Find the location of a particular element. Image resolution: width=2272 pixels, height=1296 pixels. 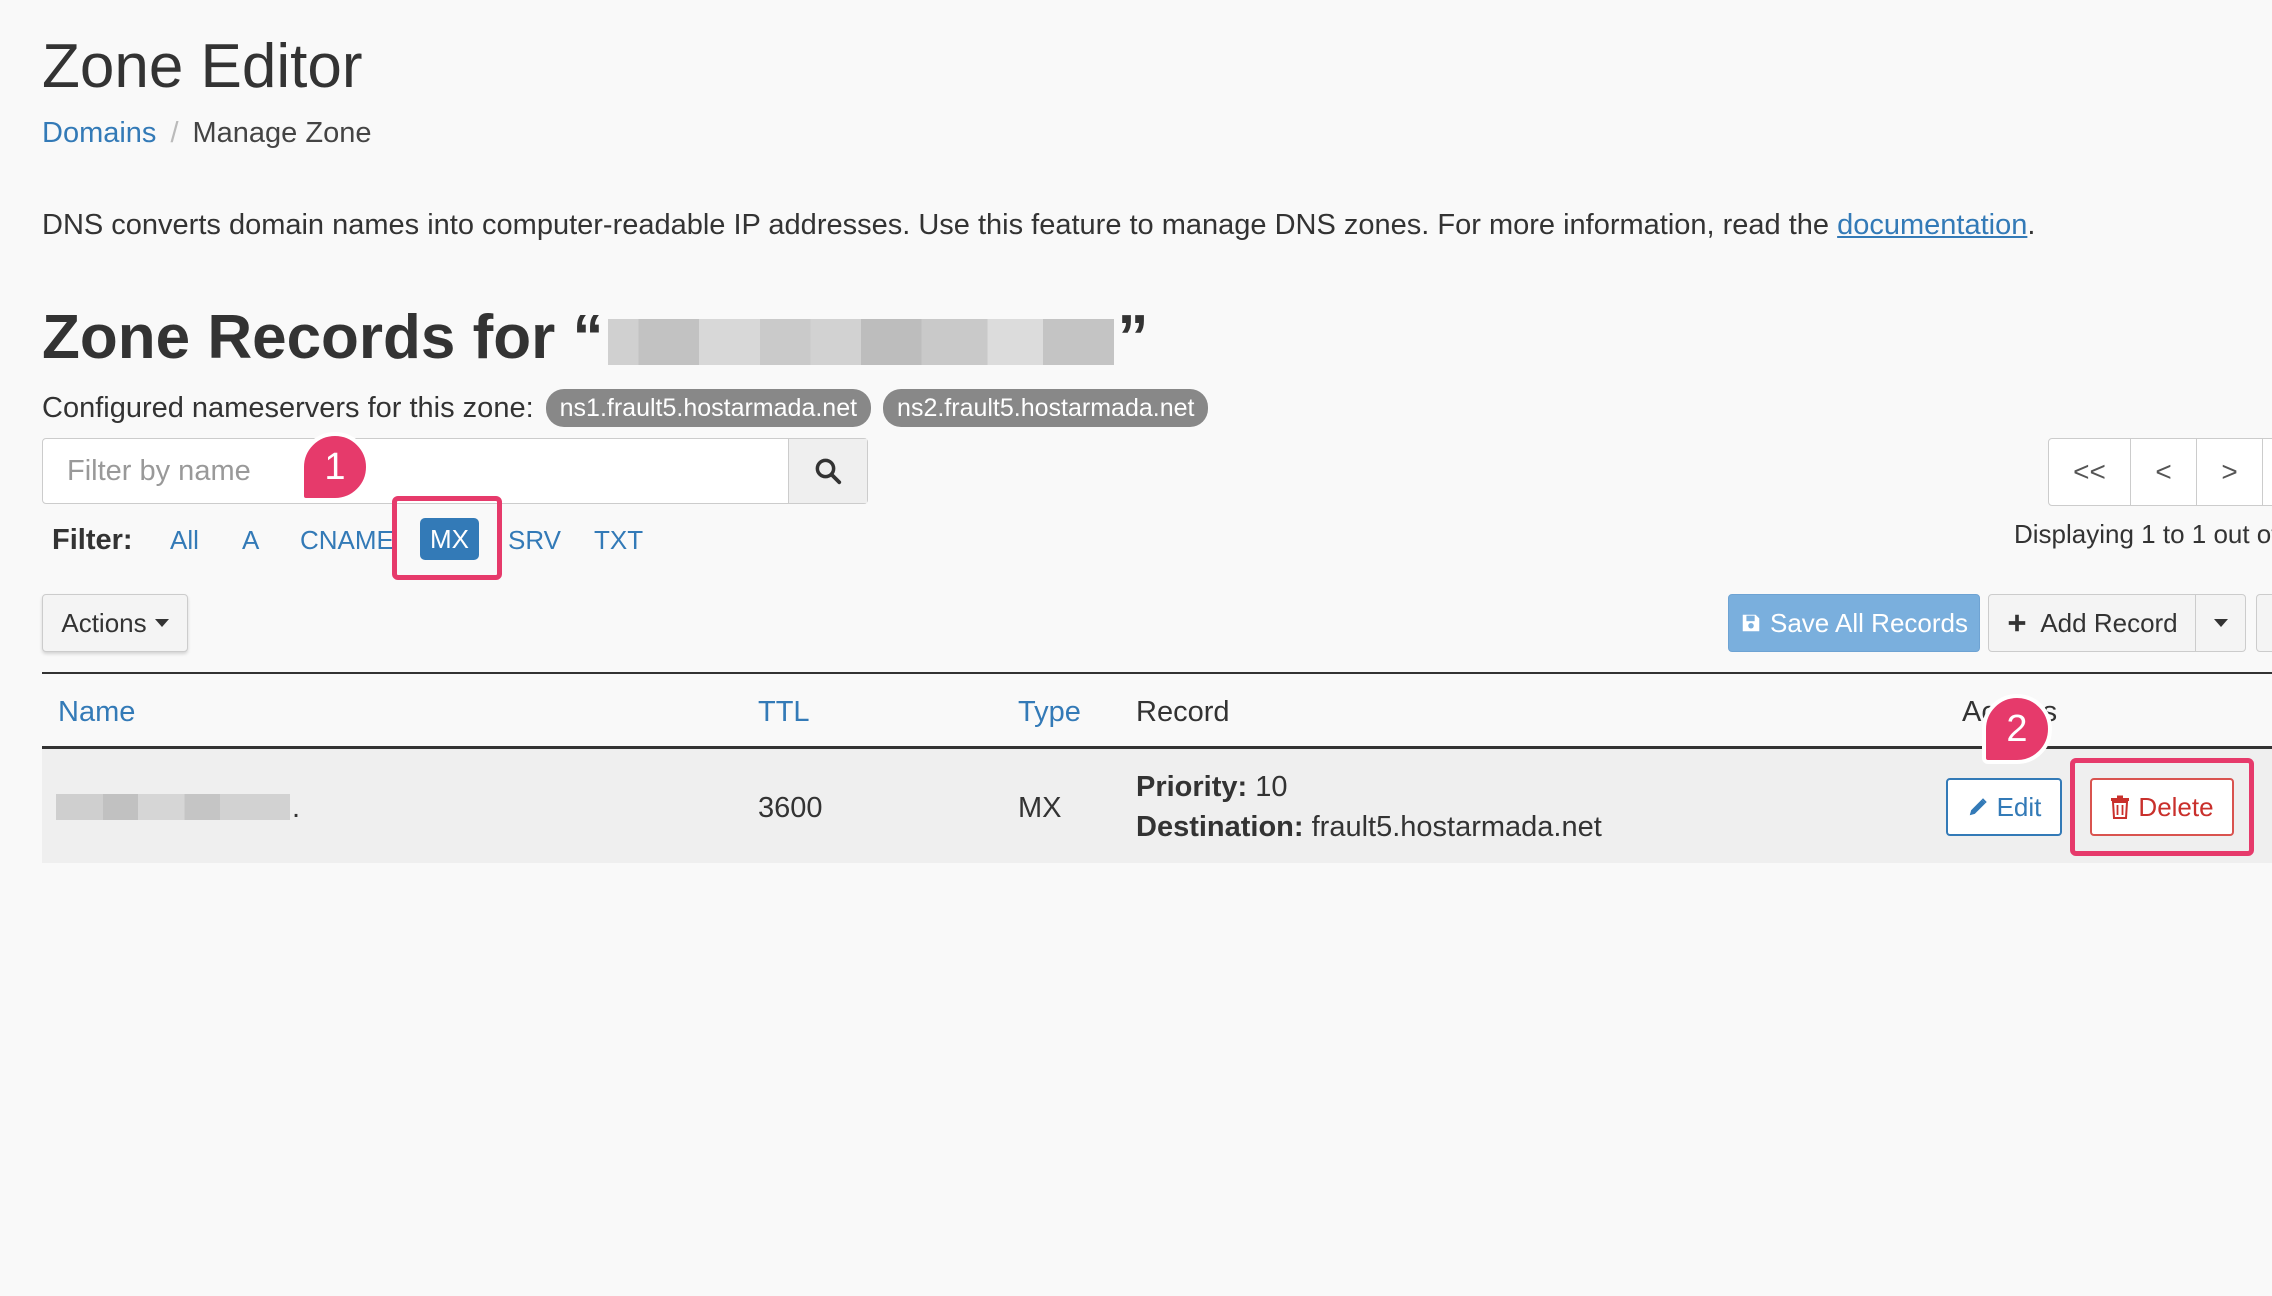

pagination-info: Displaying 1 to 1 out of is located at coordinates (2143, 534).